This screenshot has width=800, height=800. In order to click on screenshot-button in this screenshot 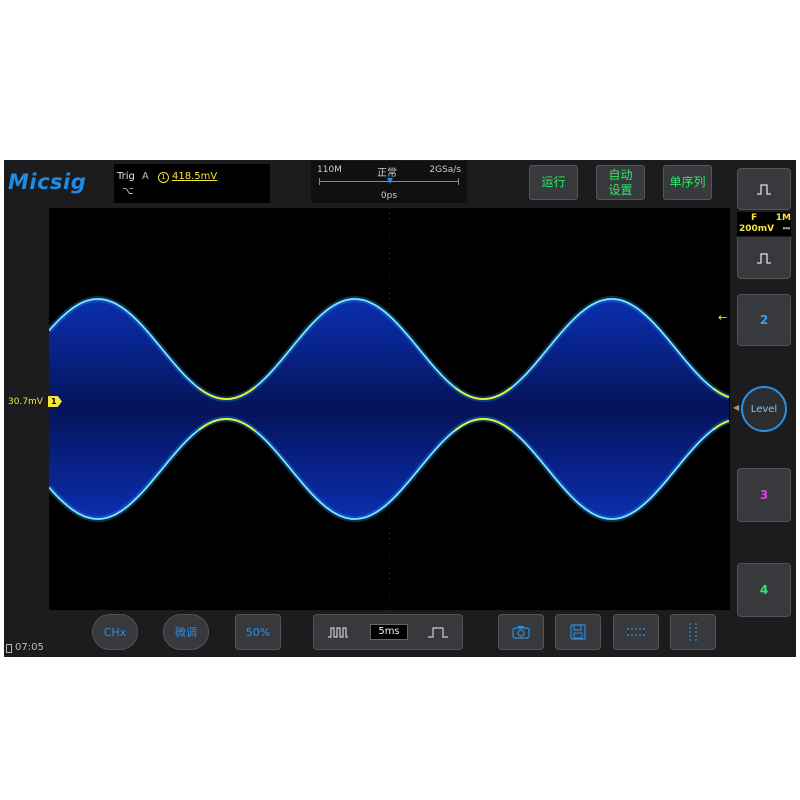, I will do `click(521, 632)`.